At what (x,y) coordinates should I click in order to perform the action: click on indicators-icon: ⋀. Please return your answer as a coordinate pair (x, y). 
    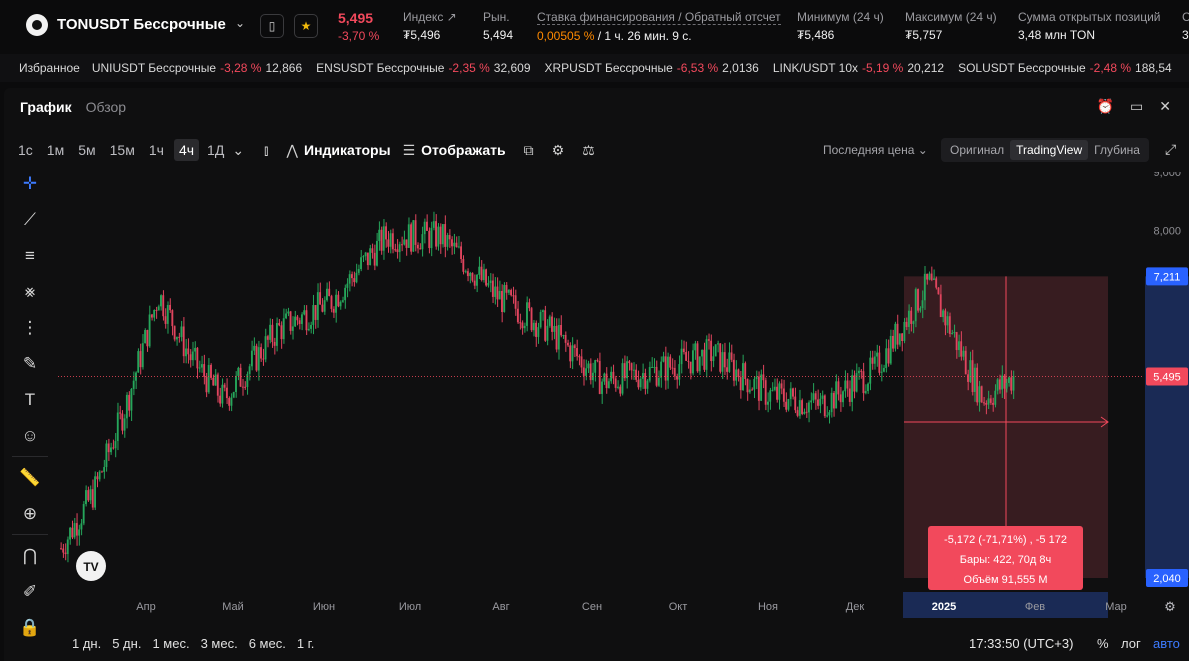
    Looking at the image, I should click on (292, 150).